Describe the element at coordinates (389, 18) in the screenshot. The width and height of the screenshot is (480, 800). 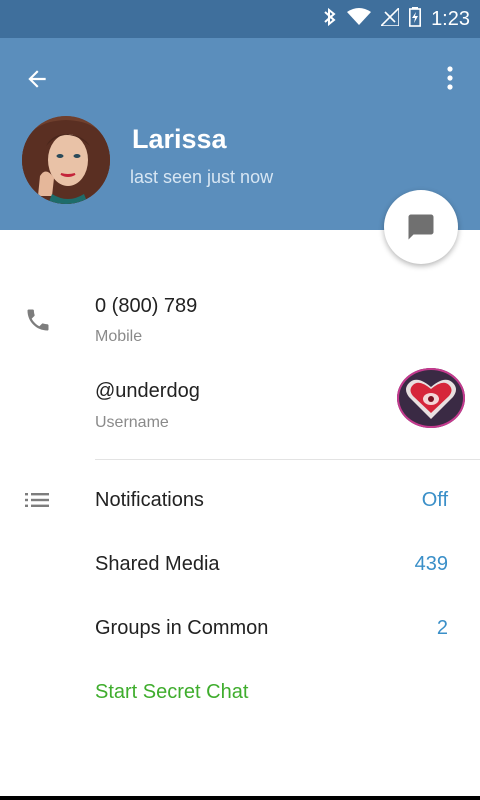
I see `signal-icon` at that location.